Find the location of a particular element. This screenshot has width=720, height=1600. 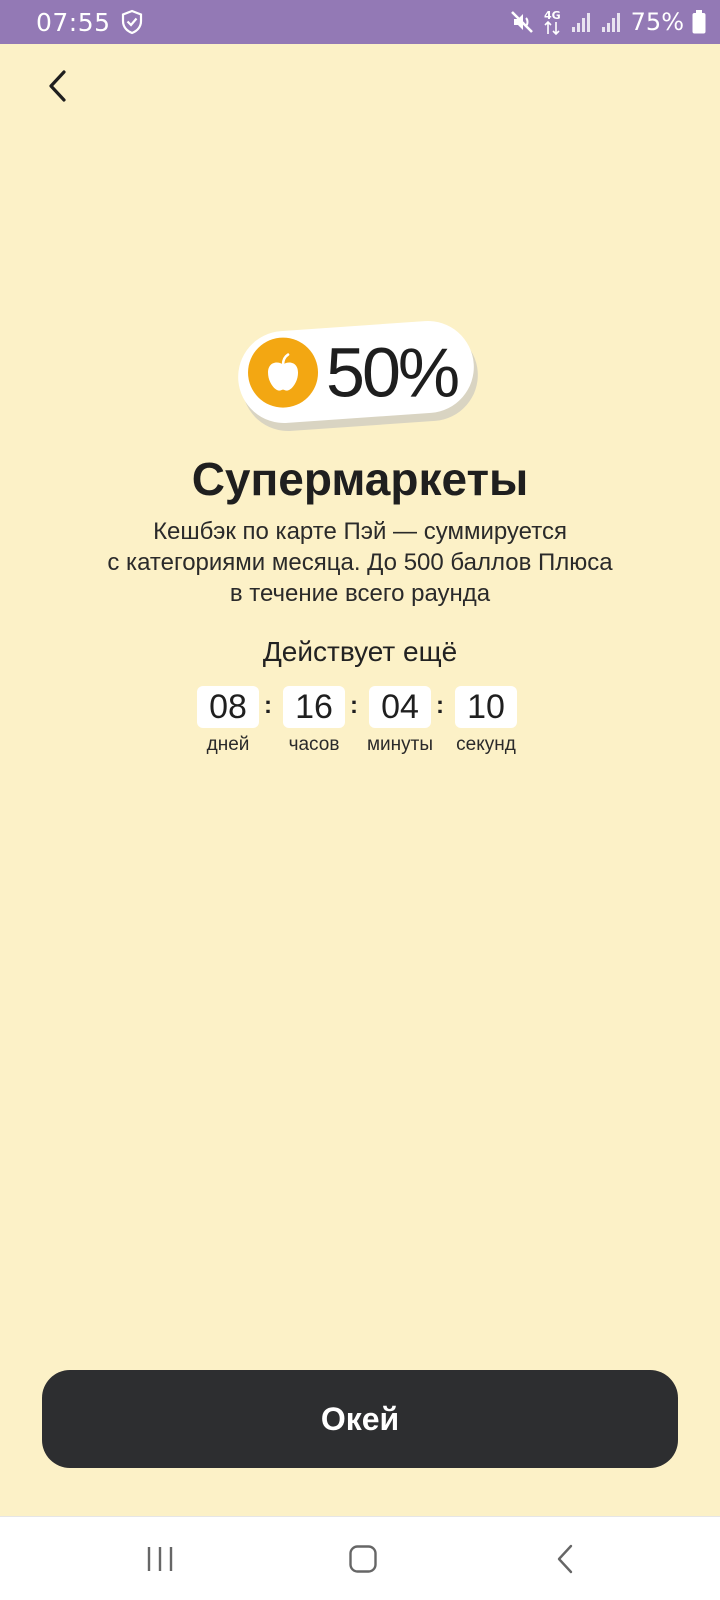

home-button is located at coordinates (363, 1559).